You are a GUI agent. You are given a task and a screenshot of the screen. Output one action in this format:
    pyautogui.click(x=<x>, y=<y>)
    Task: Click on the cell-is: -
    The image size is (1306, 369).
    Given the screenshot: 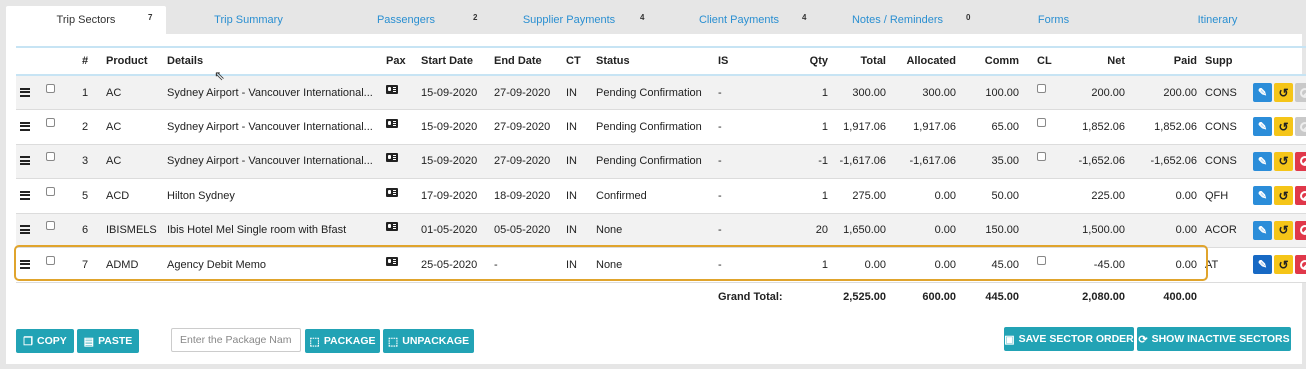 What is the action you would take?
    pyautogui.click(x=720, y=92)
    